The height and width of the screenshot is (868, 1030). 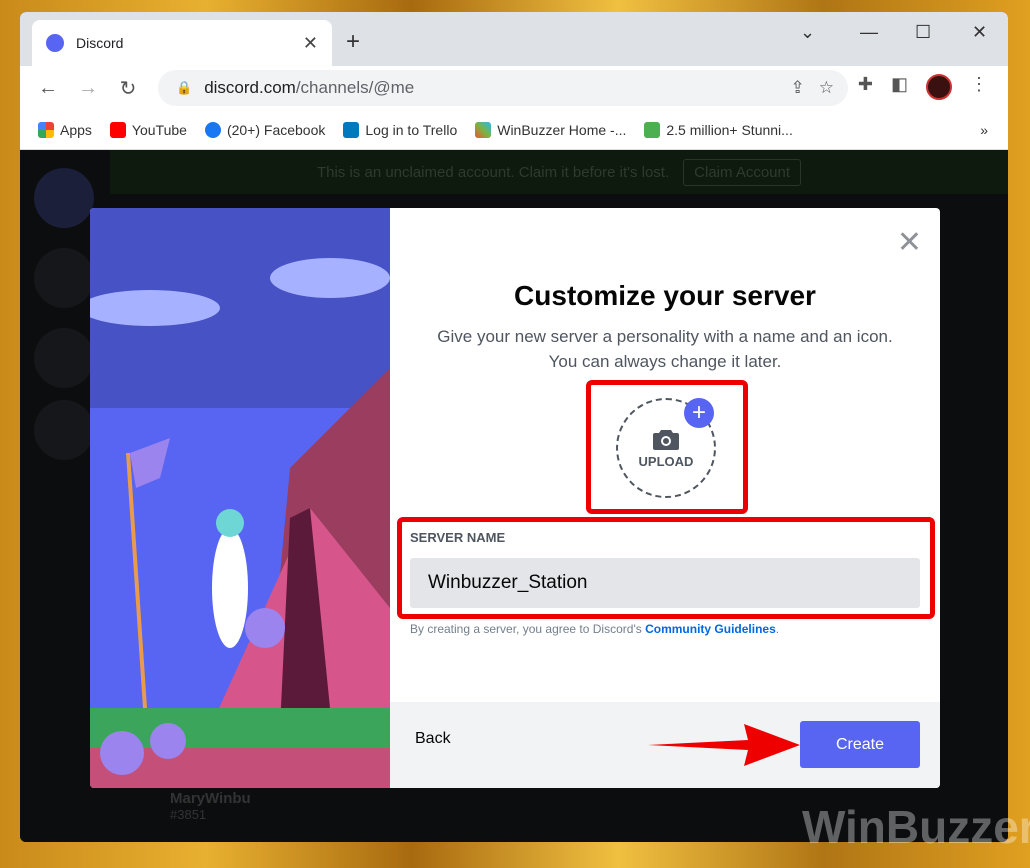 What do you see at coordinates (939, 87) in the screenshot?
I see `profile-avatar` at bounding box center [939, 87].